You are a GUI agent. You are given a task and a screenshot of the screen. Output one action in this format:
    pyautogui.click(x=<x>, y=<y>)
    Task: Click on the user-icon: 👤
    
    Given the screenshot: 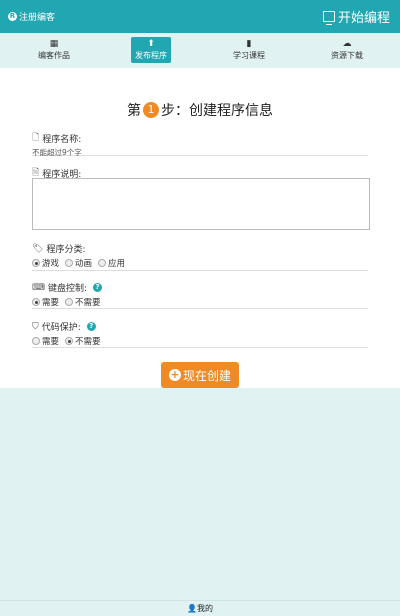 What is the action you would take?
    pyautogui.click(x=192, y=608)
    